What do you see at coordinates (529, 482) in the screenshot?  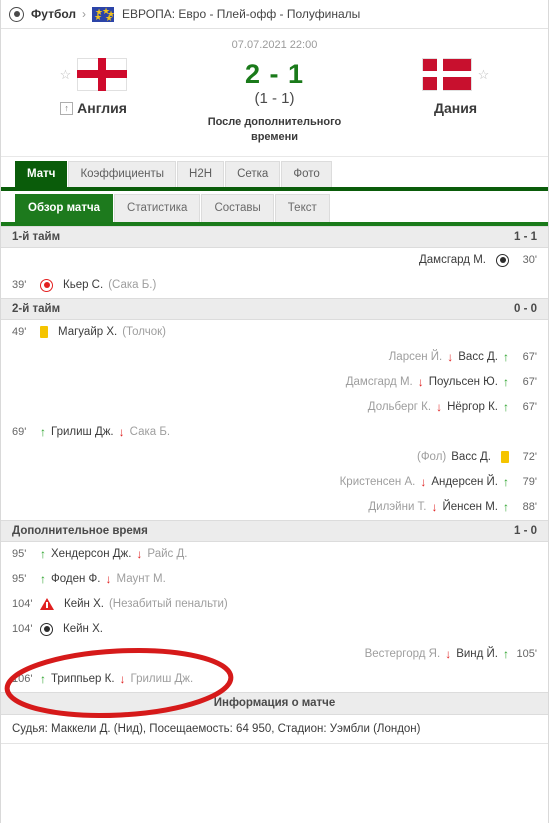 I see `event-minute: 79'` at bounding box center [529, 482].